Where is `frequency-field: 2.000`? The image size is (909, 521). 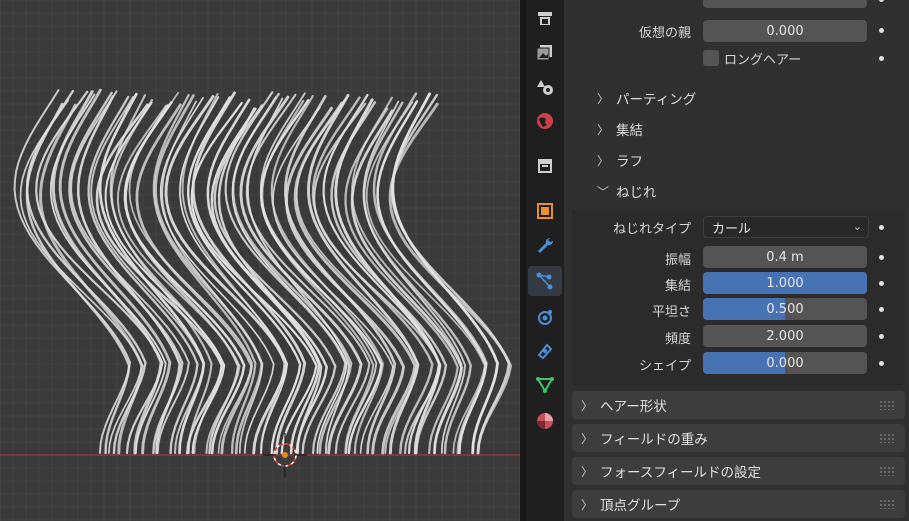 frequency-field: 2.000 is located at coordinates (785, 336).